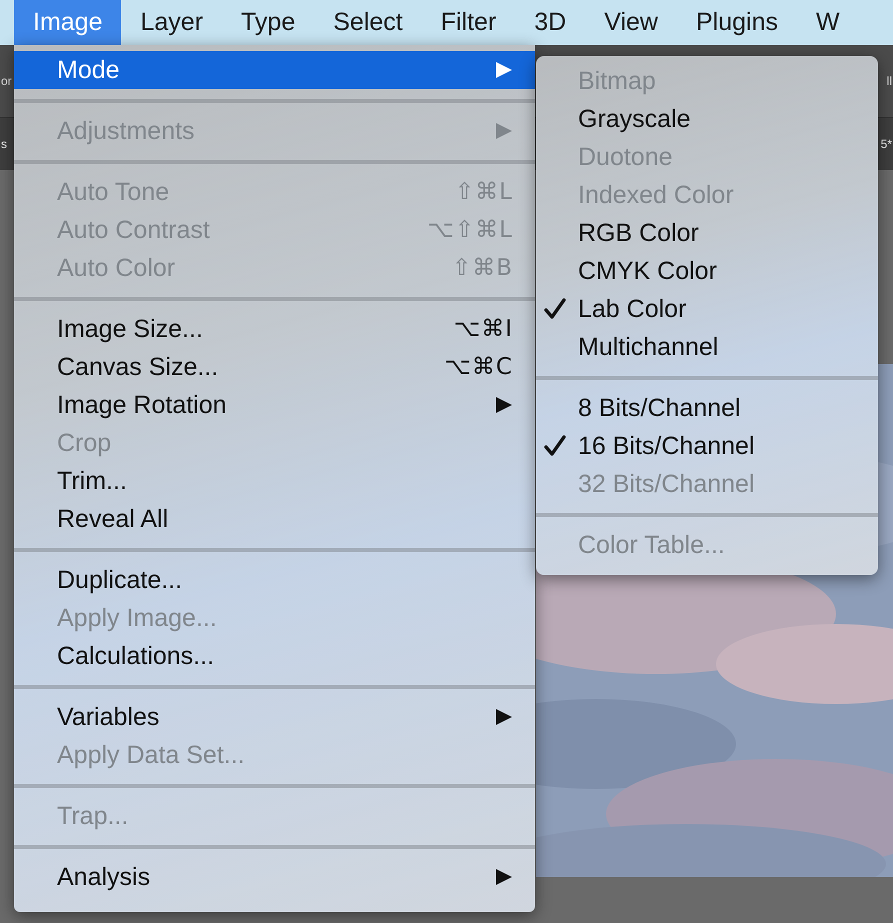 Image resolution: width=893 pixels, height=923 pixels. What do you see at coordinates (368, 22) in the screenshot?
I see `menu-bar-item: Select` at bounding box center [368, 22].